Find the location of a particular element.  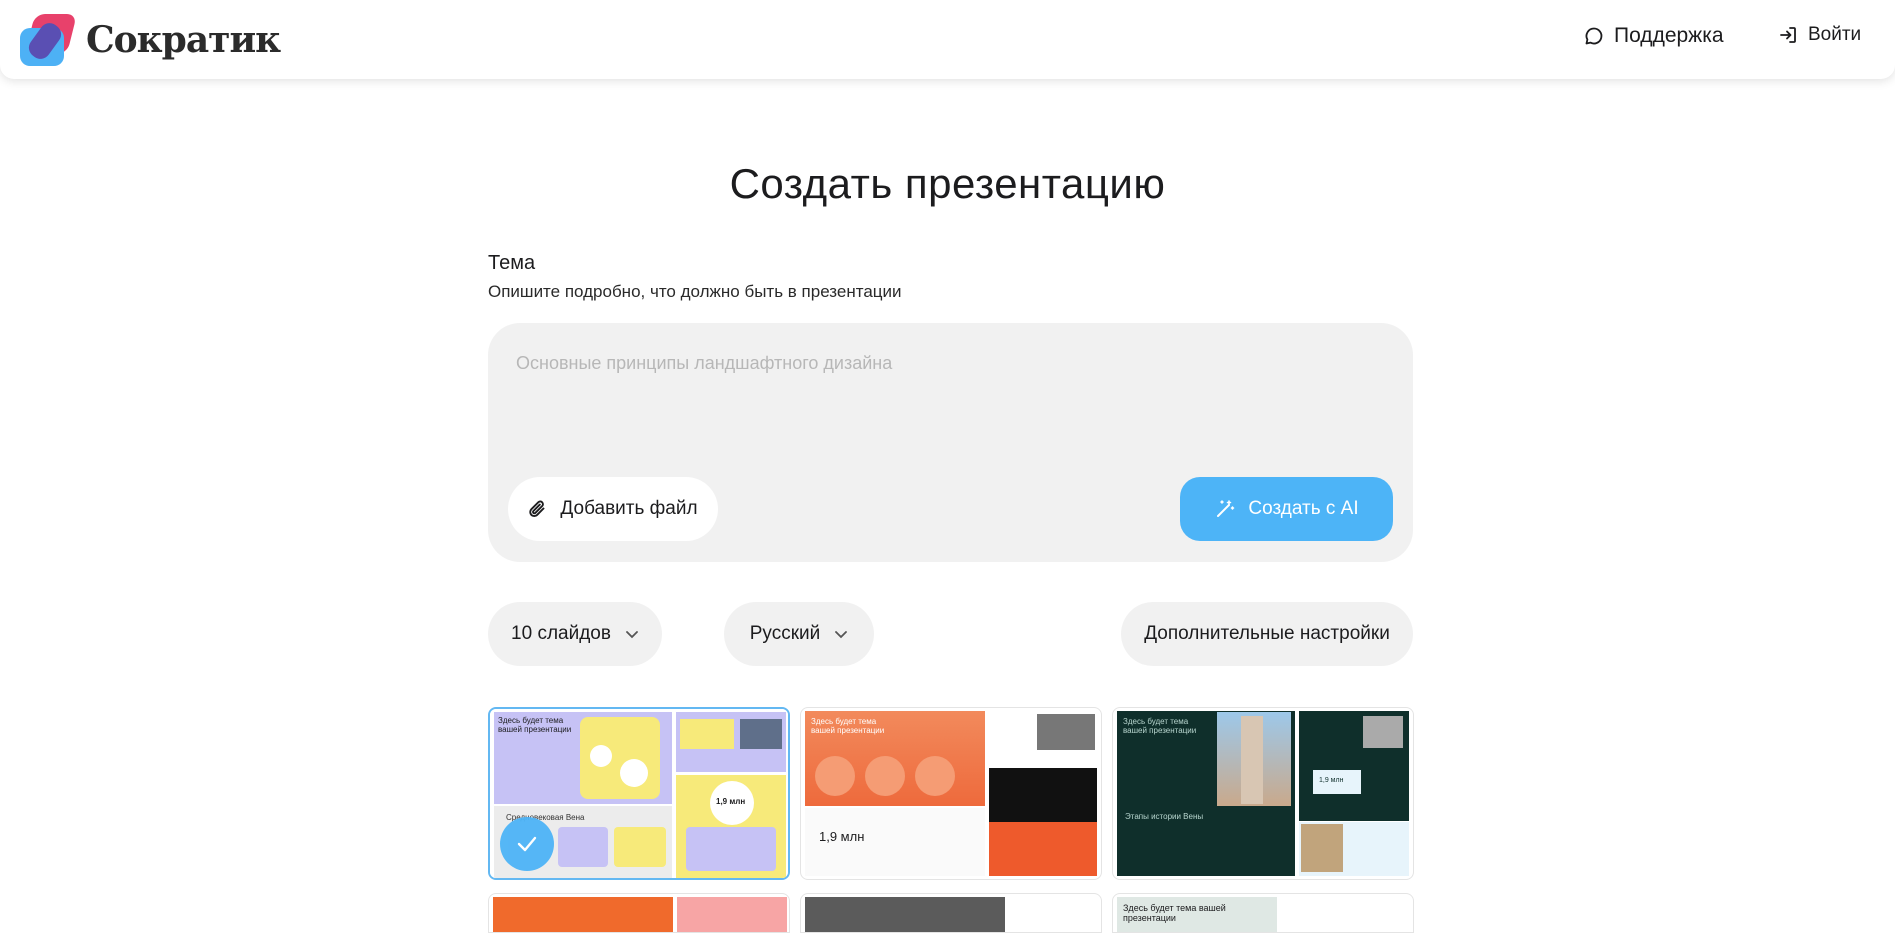

slides-count-value: 10 слайдов is located at coordinates (561, 633).